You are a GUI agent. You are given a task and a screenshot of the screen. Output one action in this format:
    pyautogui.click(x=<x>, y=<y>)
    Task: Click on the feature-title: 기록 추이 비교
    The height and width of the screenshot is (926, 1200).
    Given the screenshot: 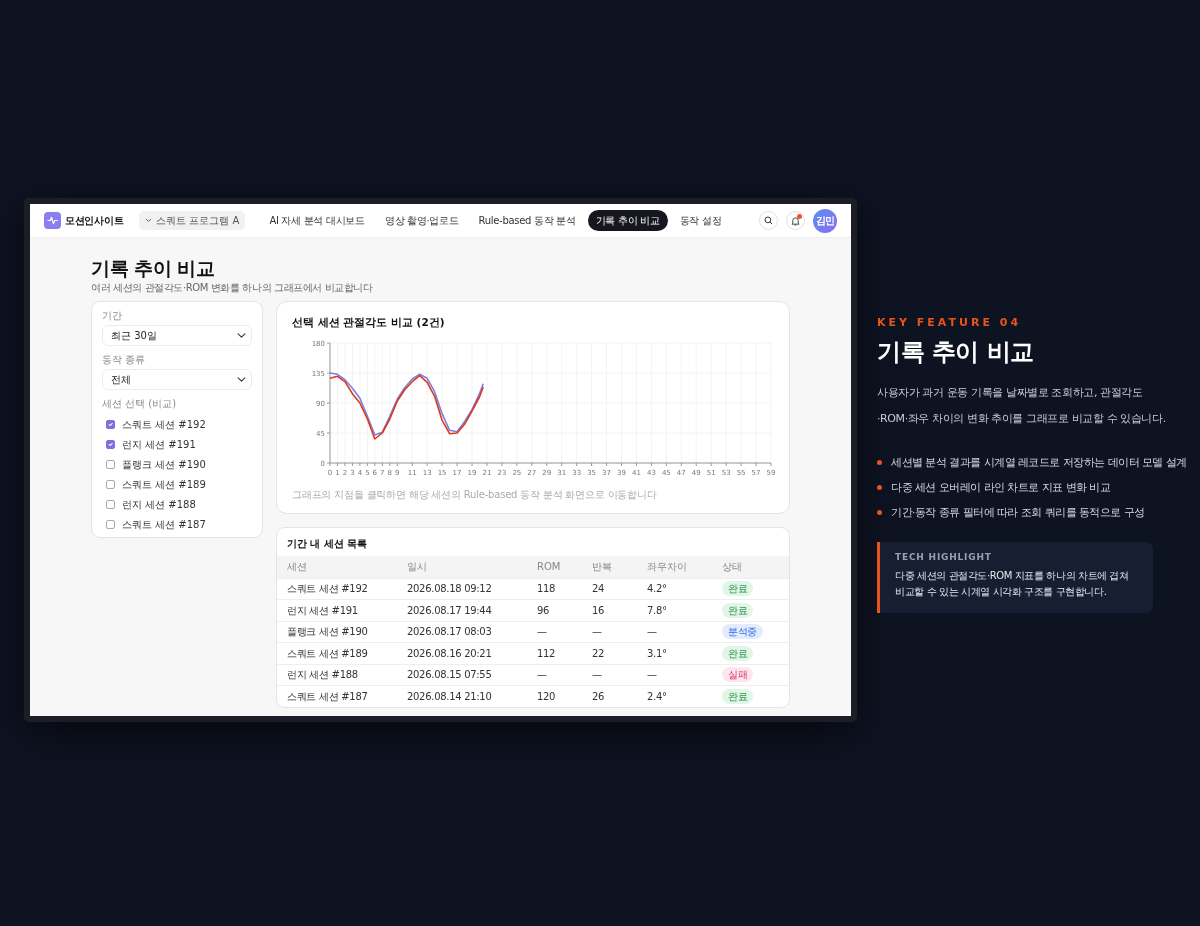 What is the action you would take?
    pyautogui.click(x=956, y=352)
    